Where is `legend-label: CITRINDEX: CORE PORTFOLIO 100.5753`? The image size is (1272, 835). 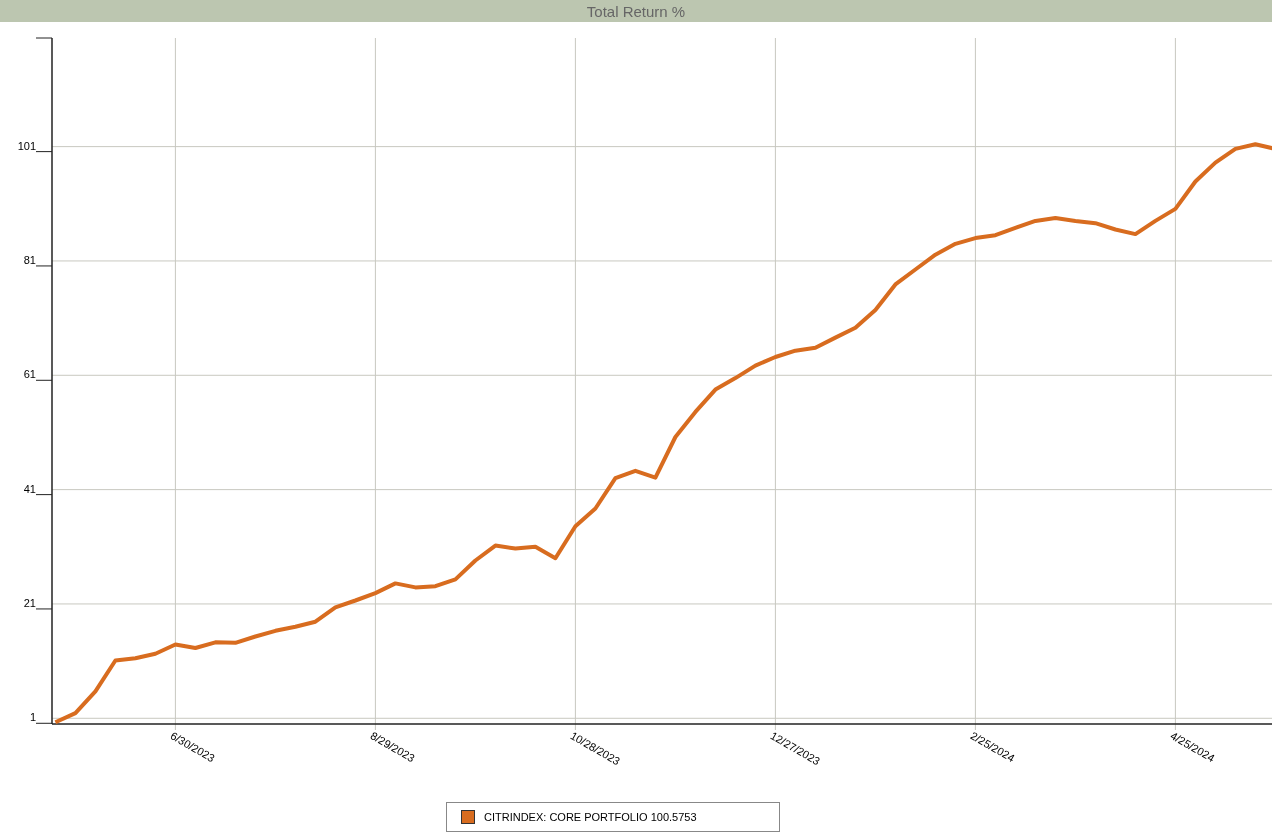 legend-label: CITRINDEX: CORE PORTFOLIO 100.5753 is located at coordinates (590, 817).